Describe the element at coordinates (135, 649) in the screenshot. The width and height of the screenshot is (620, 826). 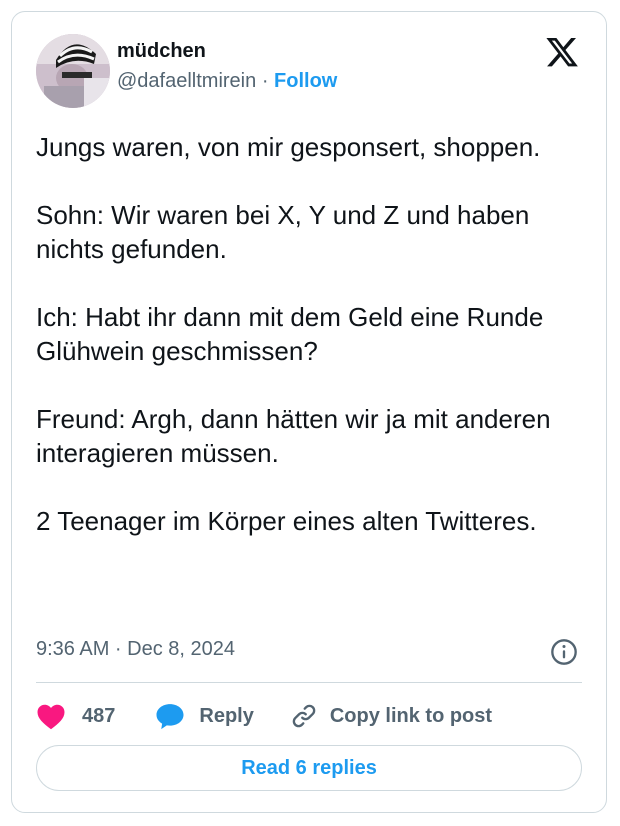
I see `timestamp: 9:36 AM · Dec 8, 2024` at that location.